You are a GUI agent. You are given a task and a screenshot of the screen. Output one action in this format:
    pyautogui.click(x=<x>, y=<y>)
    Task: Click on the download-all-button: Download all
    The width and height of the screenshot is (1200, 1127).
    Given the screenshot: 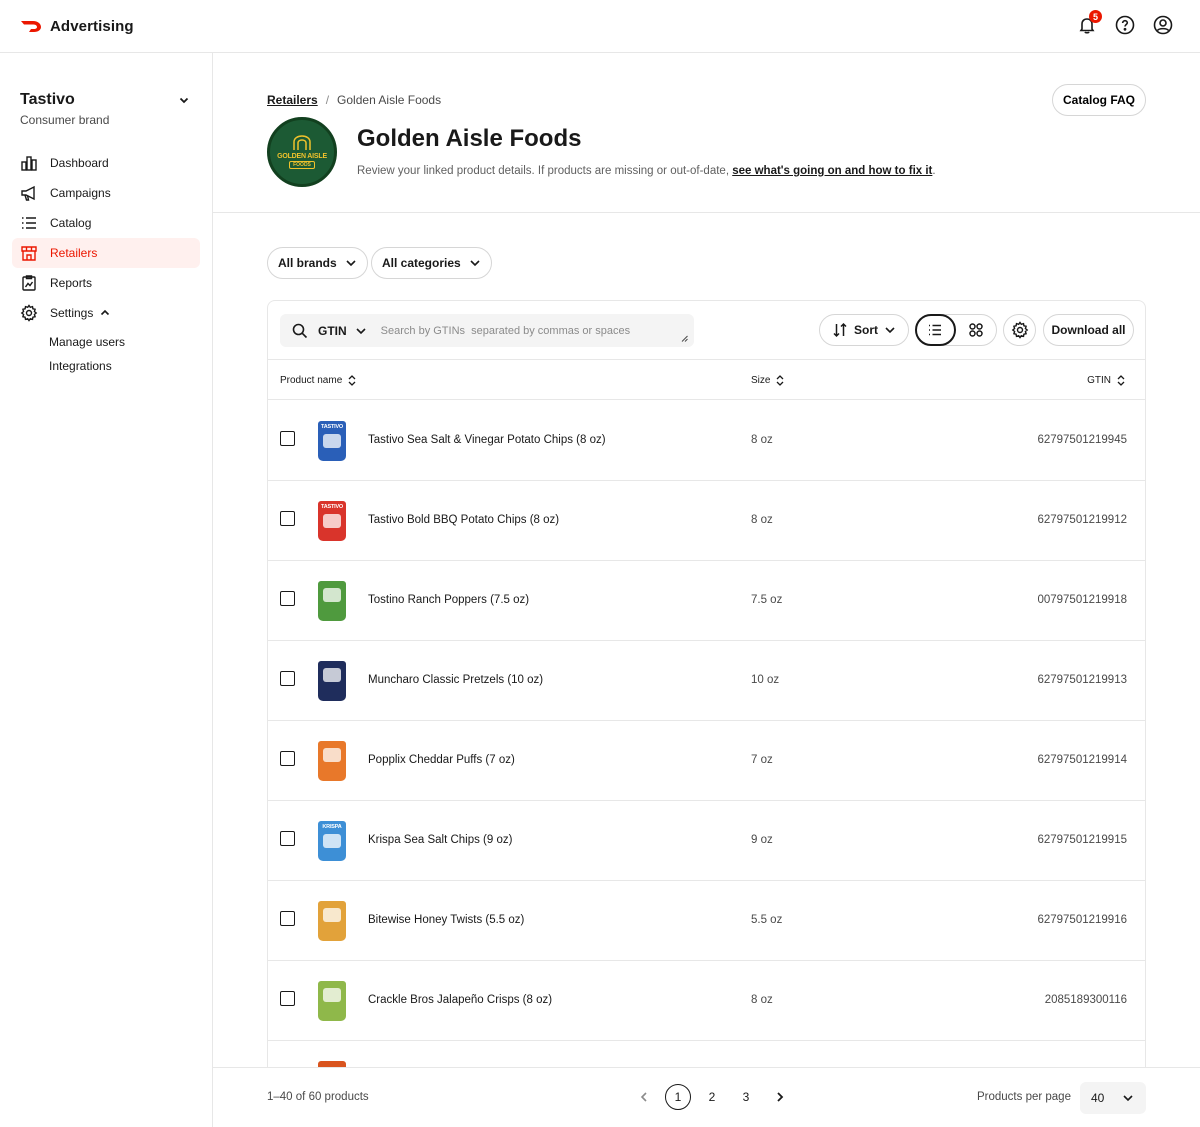 What is the action you would take?
    pyautogui.click(x=1088, y=330)
    